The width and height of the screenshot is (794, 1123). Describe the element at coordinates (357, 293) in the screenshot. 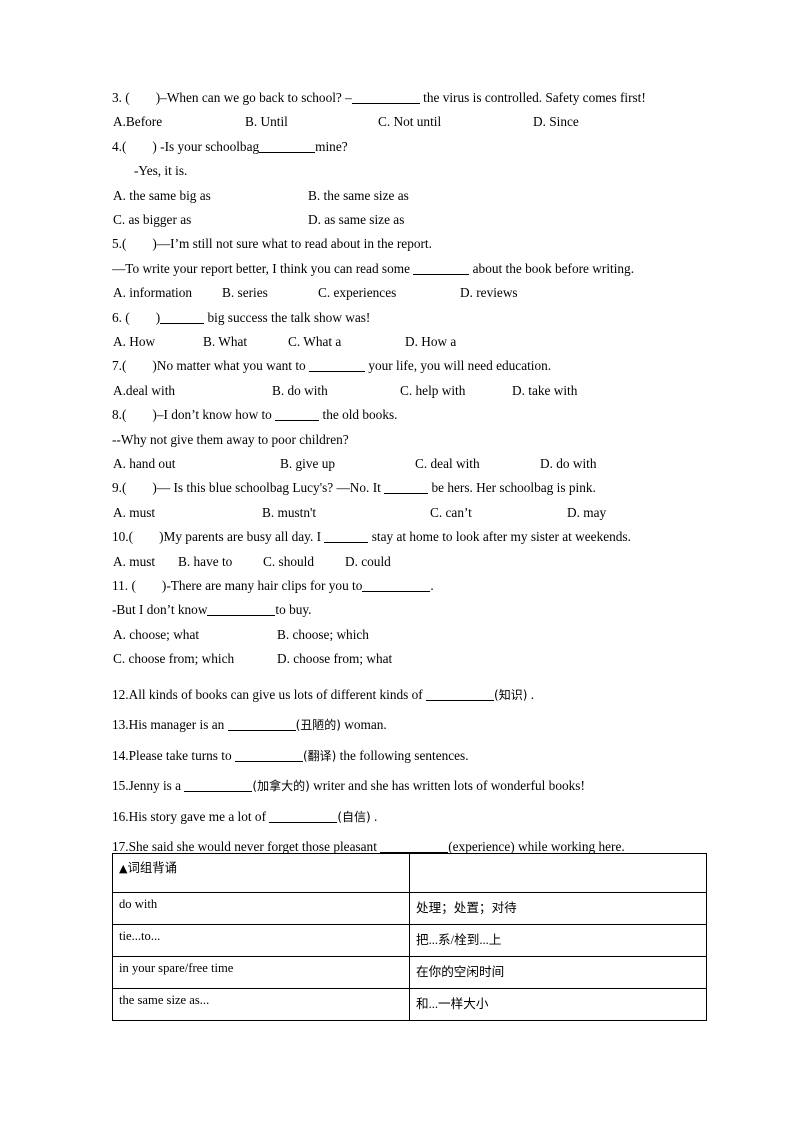

I see `question-5-option-c: C. experiences` at that location.